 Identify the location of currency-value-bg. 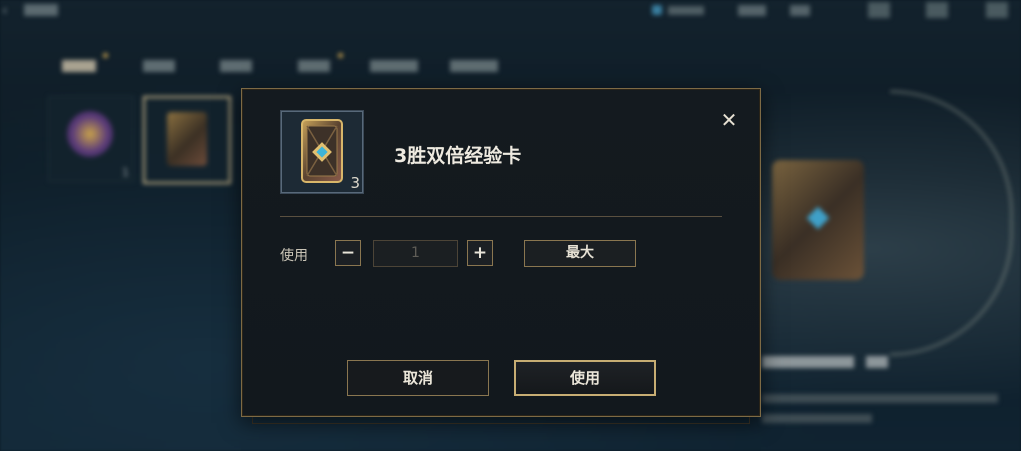
(686, 10).